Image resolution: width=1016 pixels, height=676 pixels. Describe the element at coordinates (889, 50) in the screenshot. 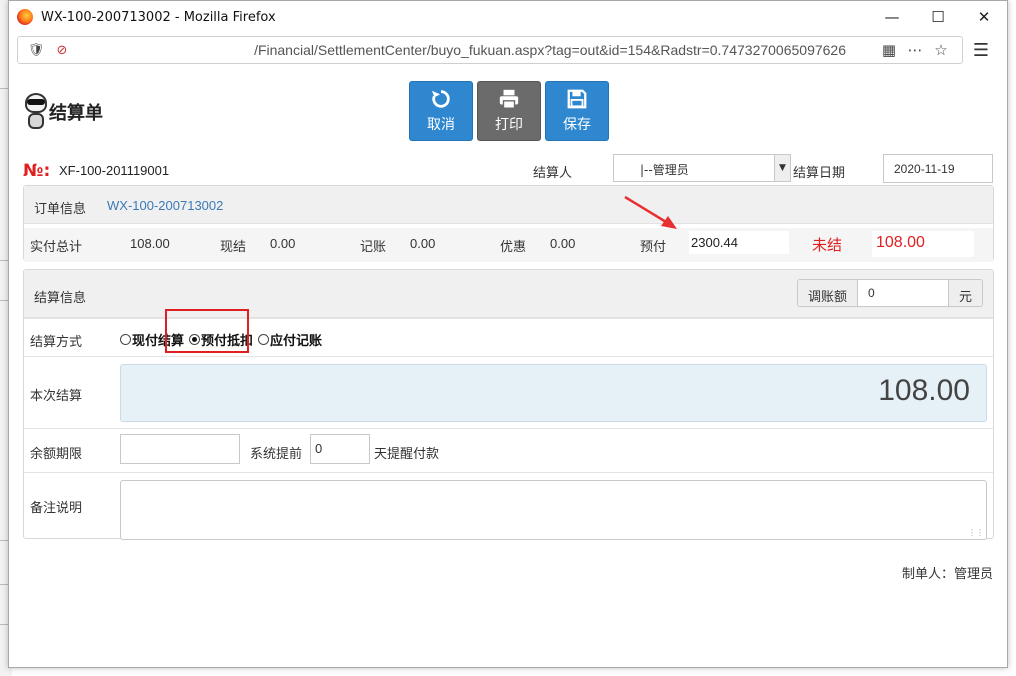

I see `qr-code-icon: ▦` at that location.